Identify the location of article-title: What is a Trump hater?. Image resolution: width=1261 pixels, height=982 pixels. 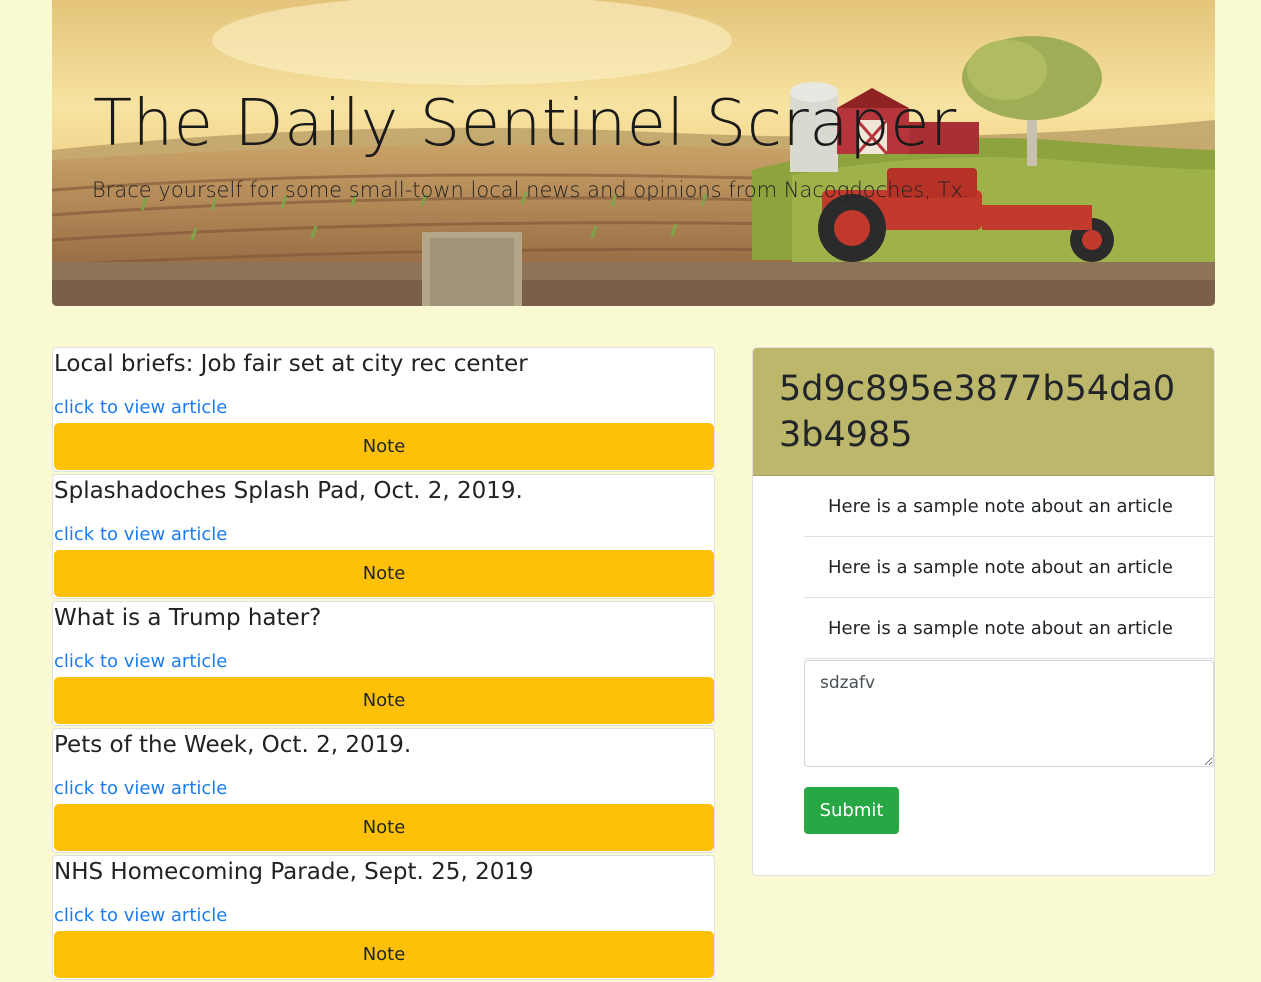
(188, 618).